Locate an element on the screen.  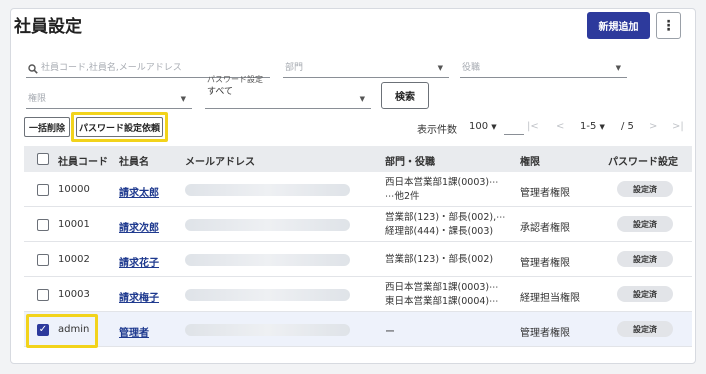
employee-name-link: 管理者 is located at coordinates (134, 331).